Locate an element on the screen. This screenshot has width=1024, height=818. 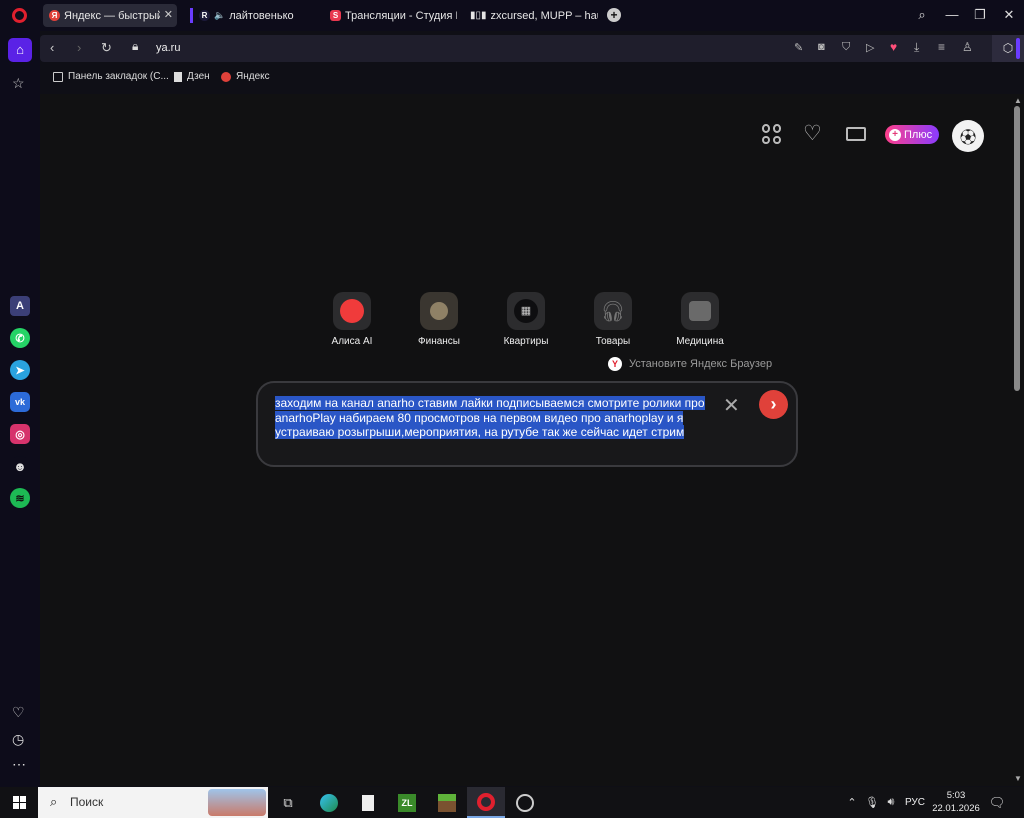
mail-icon is located at coordinates (856, 134).